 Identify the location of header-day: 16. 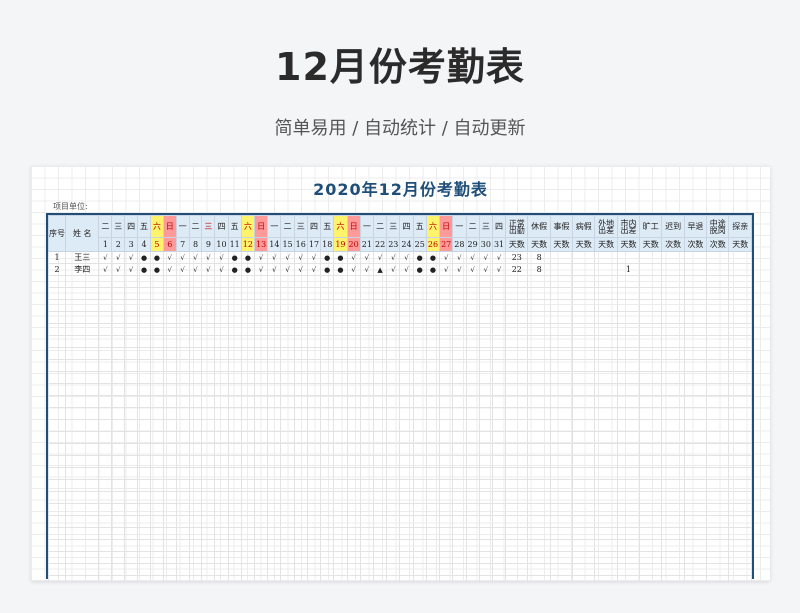
(300, 244).